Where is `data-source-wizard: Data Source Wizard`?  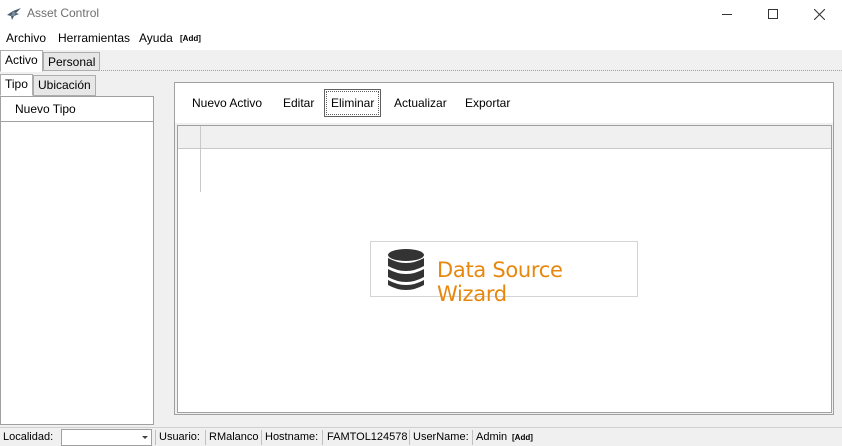 data-source-wizard: Data Source Wizard is located at coordinates (504, 273).